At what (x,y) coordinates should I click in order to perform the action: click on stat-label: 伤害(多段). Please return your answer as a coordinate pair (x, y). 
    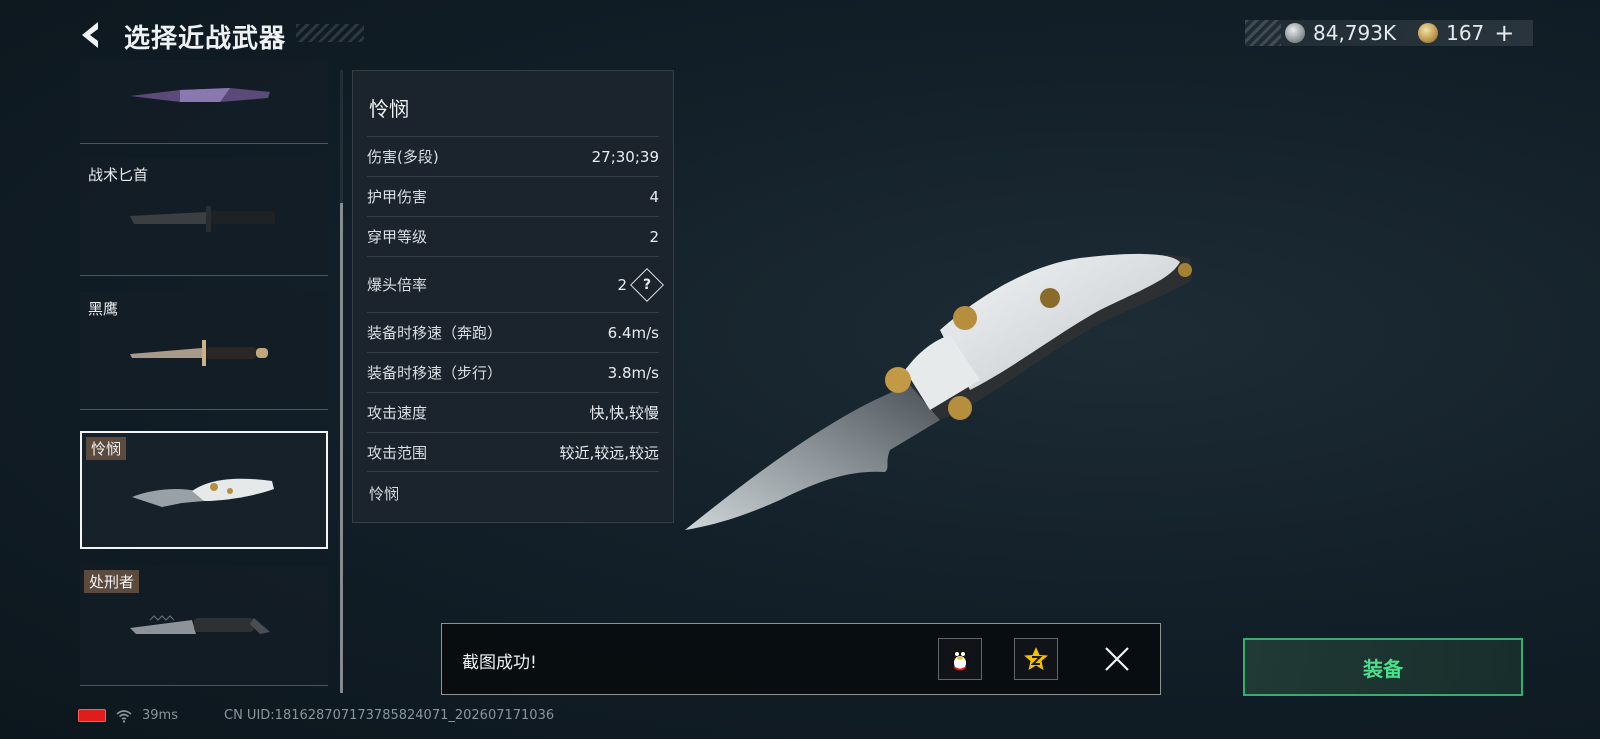
    Looking at the image, I should click on (403, 157).